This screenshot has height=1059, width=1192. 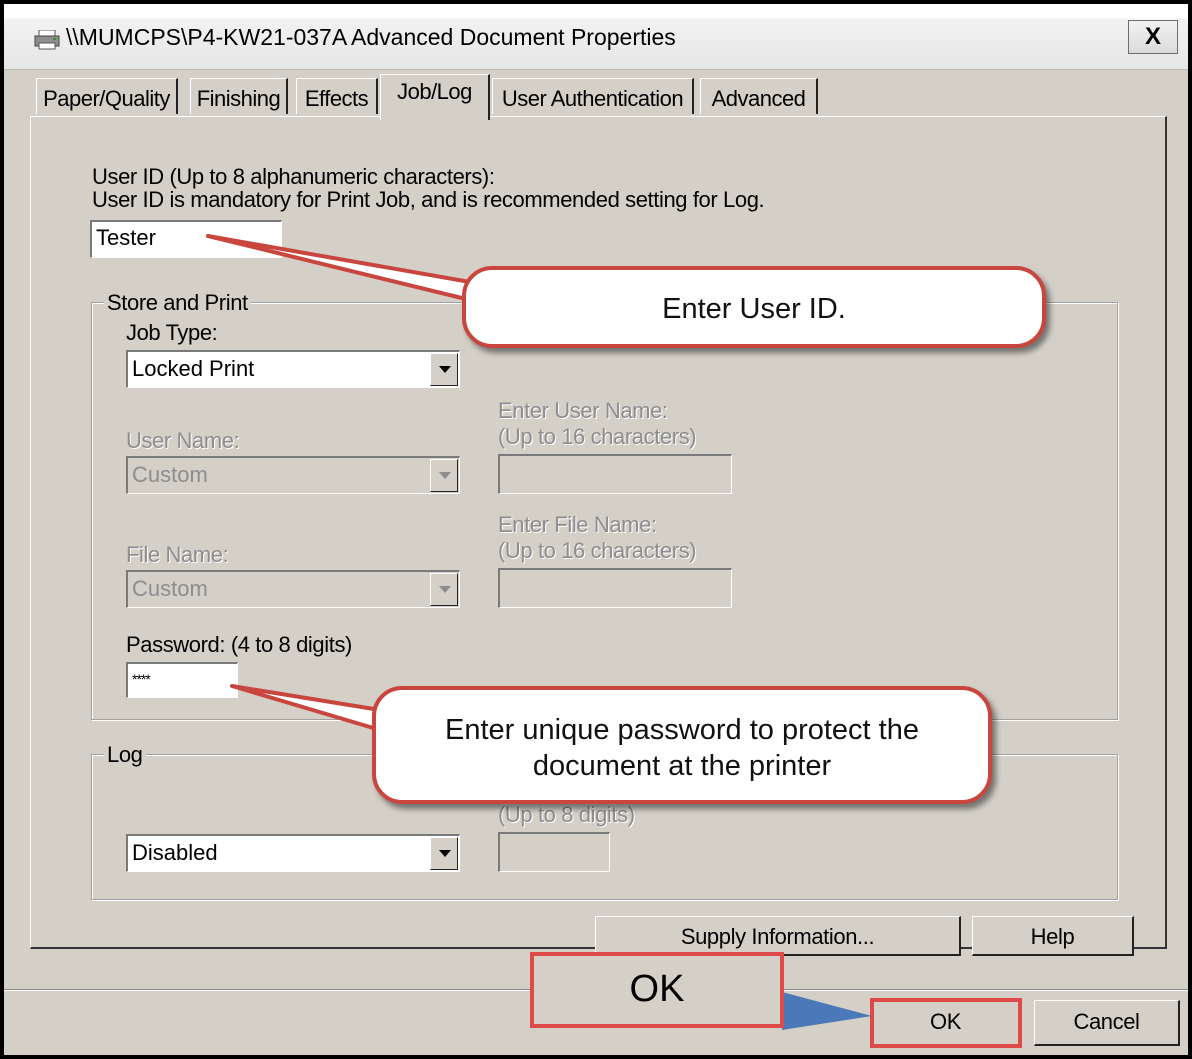 What do you see at coordinates (682, 766) in the screenshot?
I see `password-callout-line2: document at the printer` at bounding box center [682, 766].